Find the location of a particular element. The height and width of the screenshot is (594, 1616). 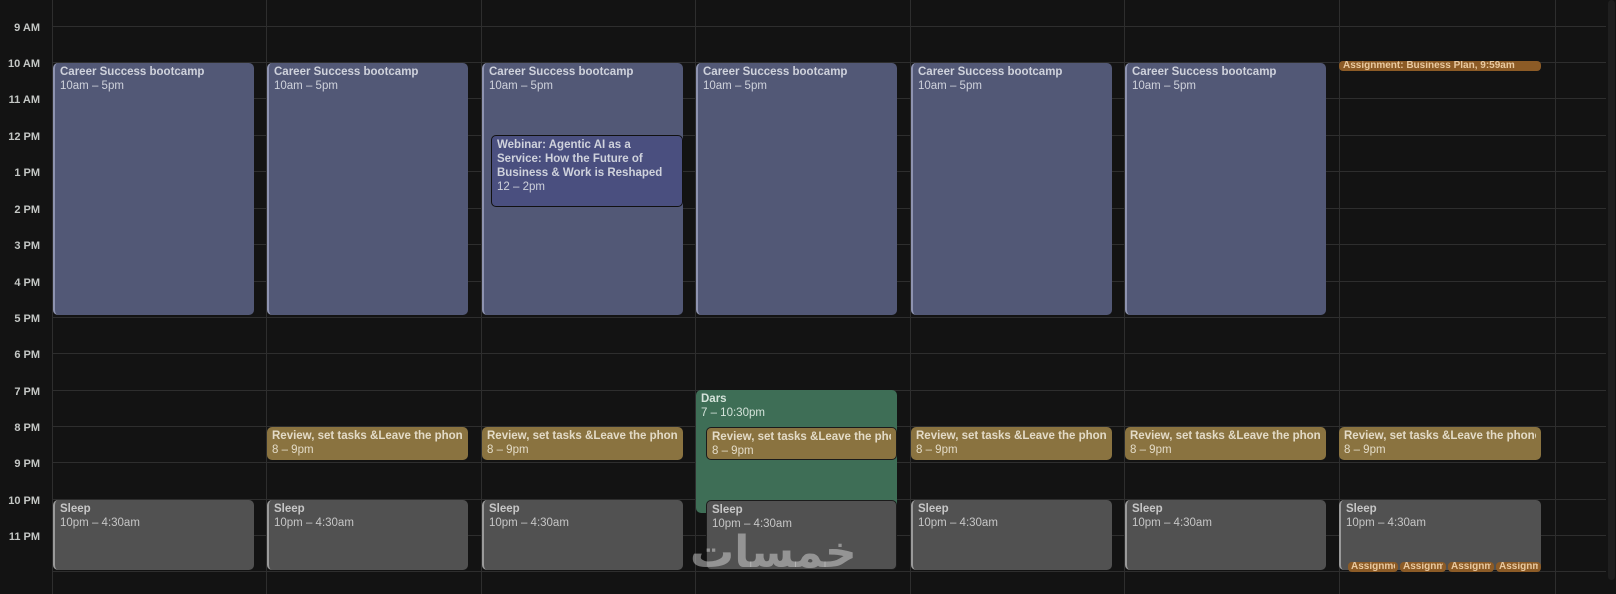

event-title: Assignment: Business Plan, 9:59am is located at coordinates (1429, 66).